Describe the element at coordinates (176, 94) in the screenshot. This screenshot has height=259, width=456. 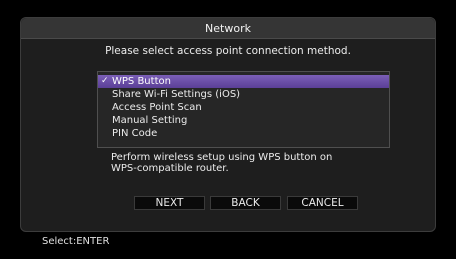
I see `menu-item-label: Share Wi-Fi Settings (iOS)` at that location.